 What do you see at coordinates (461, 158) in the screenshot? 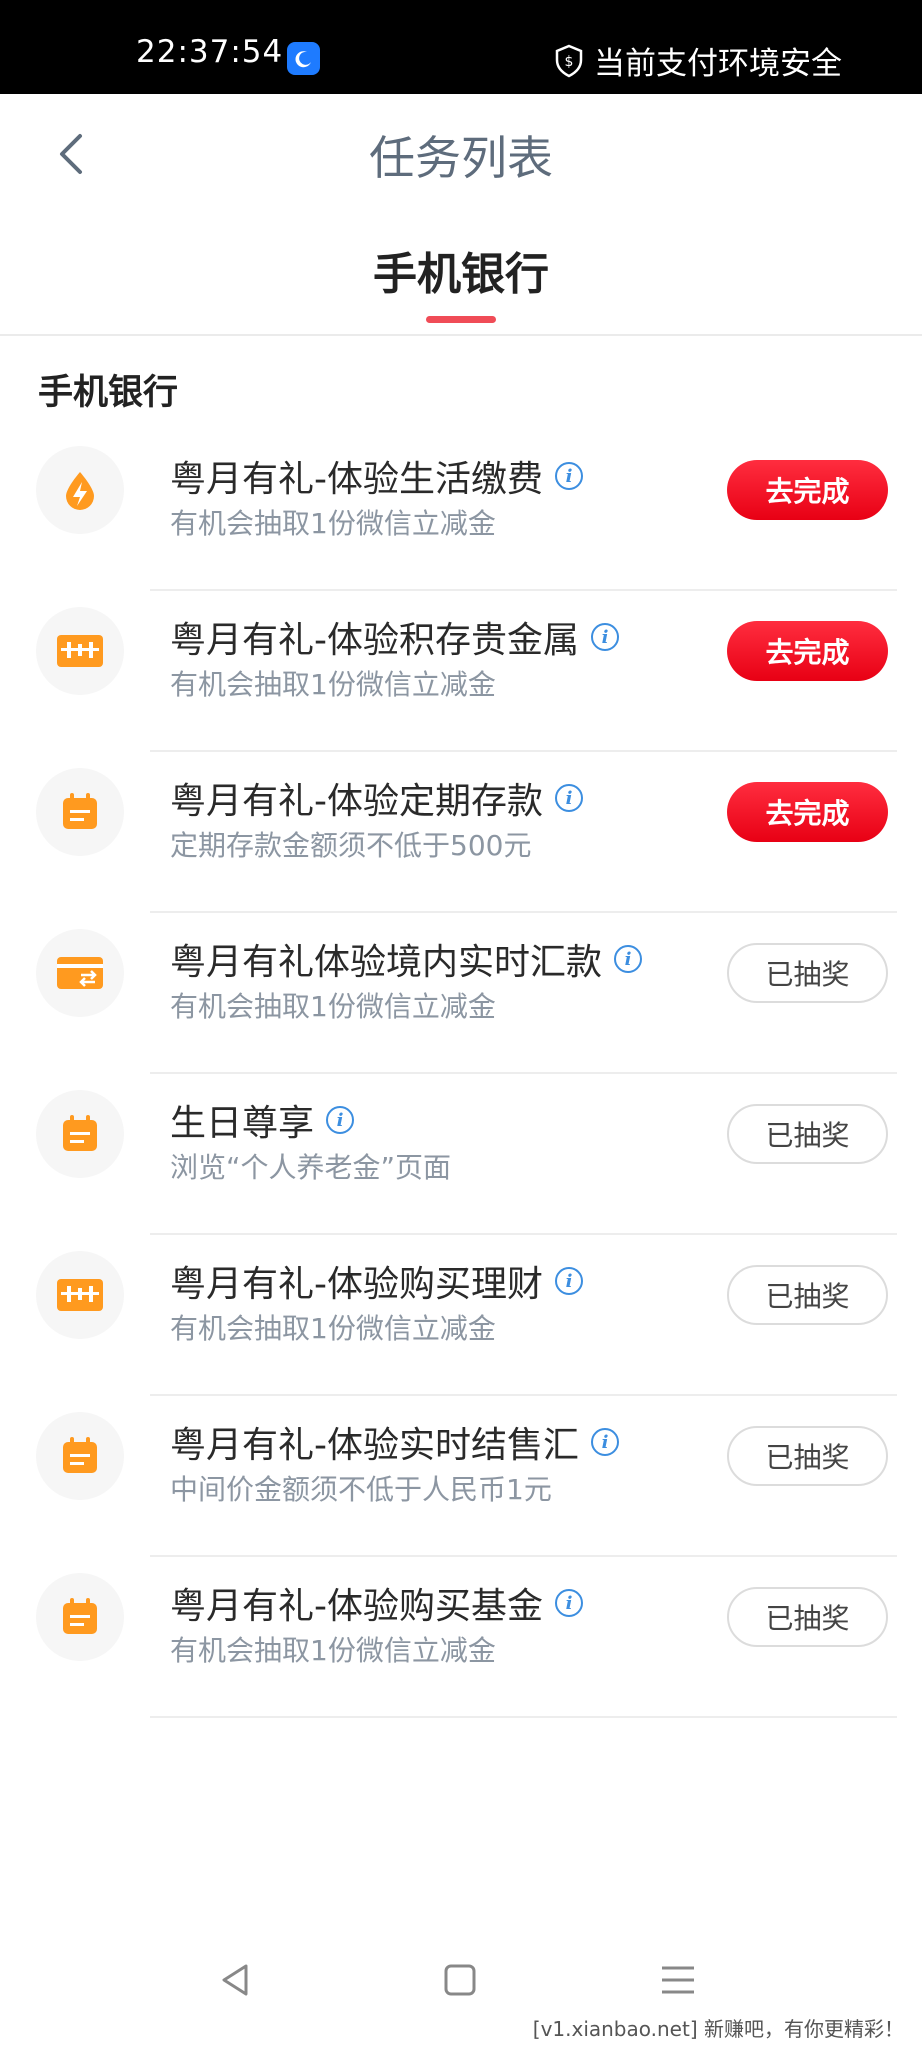
I see `page-title: 任务列表` at bounding box center [461, 158].